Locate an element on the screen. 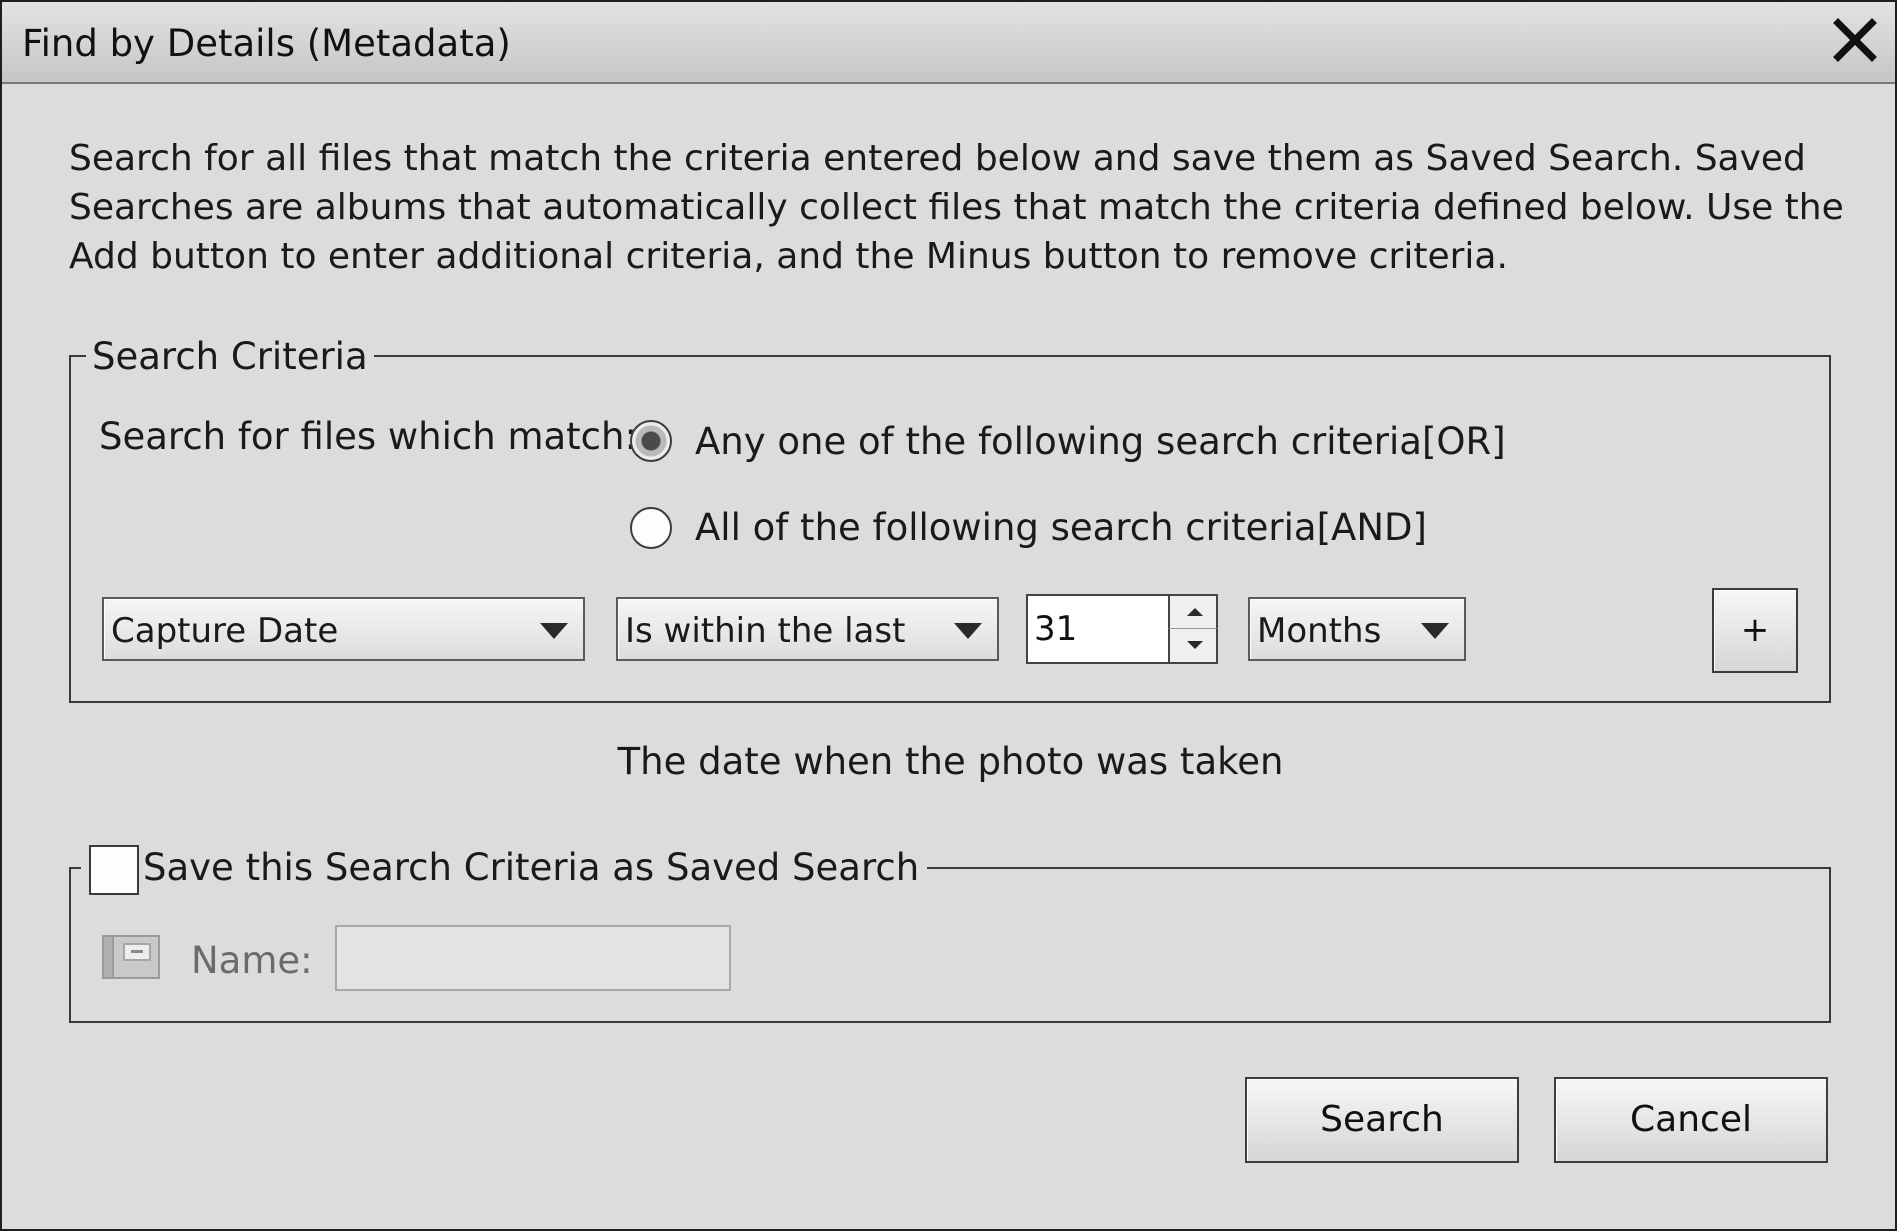 This screenshot has width=1897, height=1231. radio-or is located at coordinates (651, 441).